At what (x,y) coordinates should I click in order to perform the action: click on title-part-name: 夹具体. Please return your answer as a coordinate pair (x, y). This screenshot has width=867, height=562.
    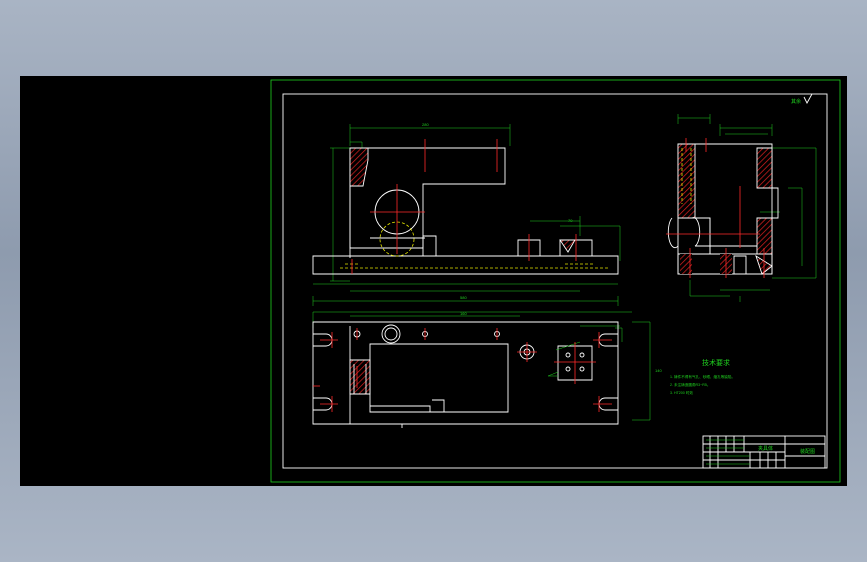
    Looking at the image, I should click on (765, 448).